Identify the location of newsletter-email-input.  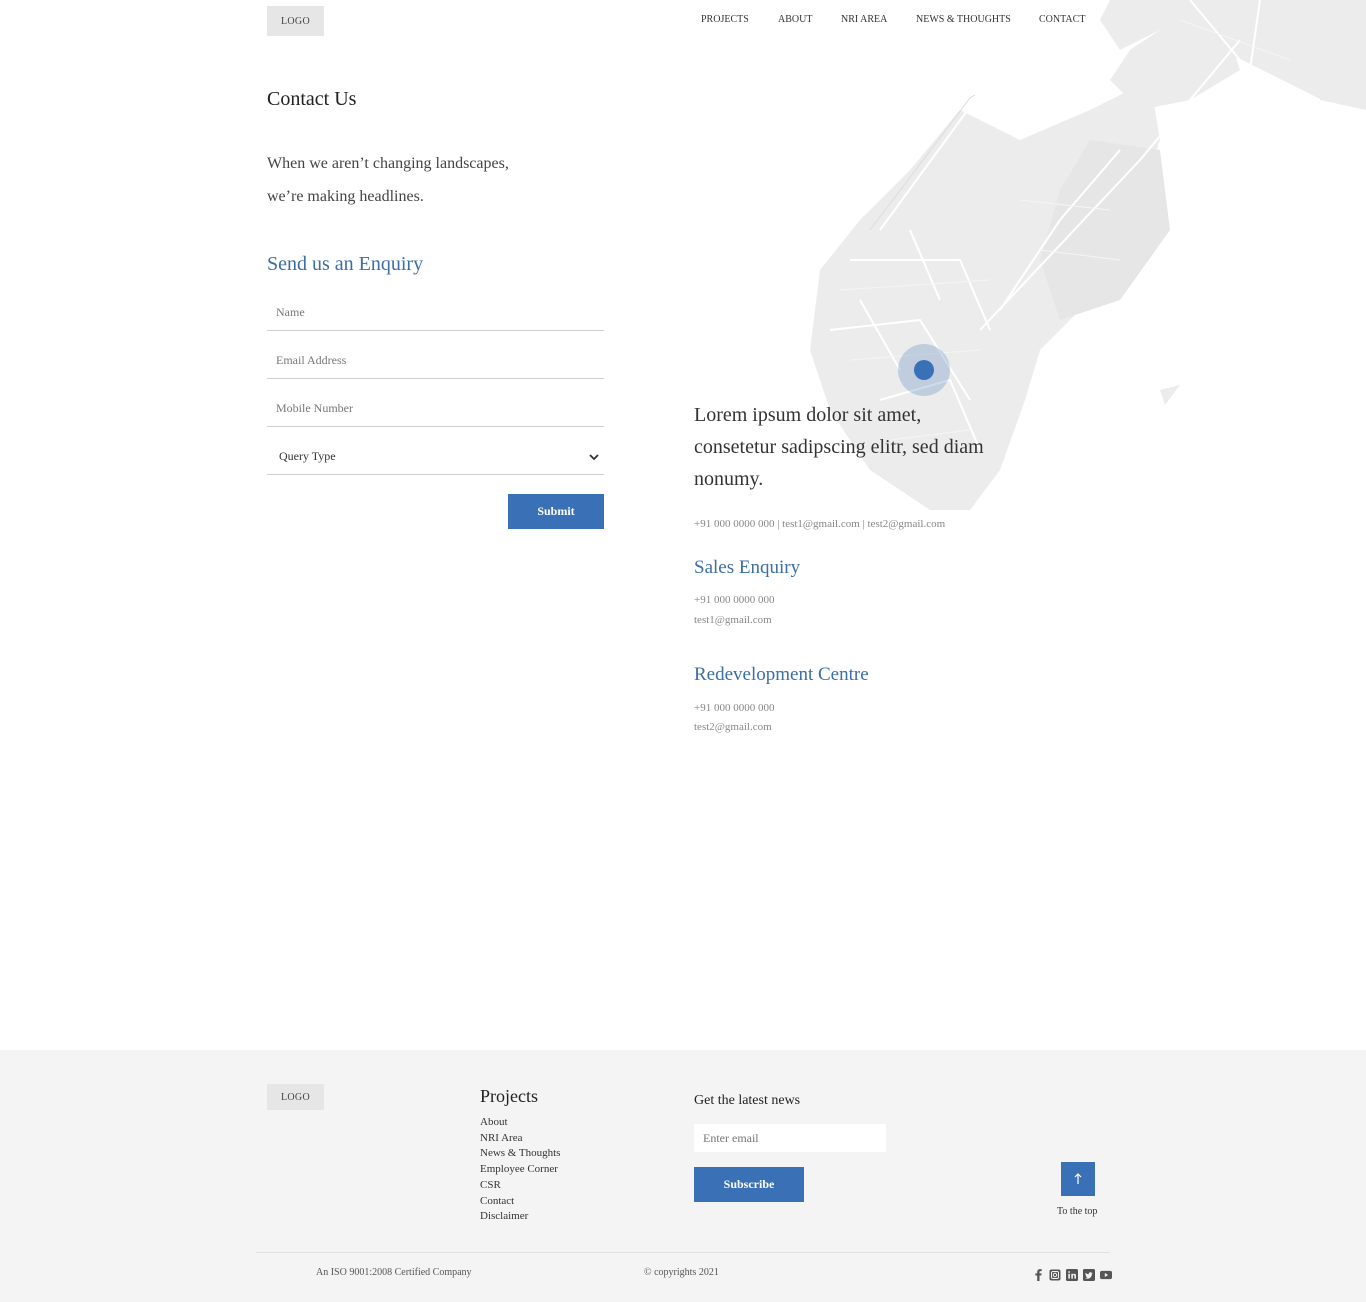
(790, 1138).